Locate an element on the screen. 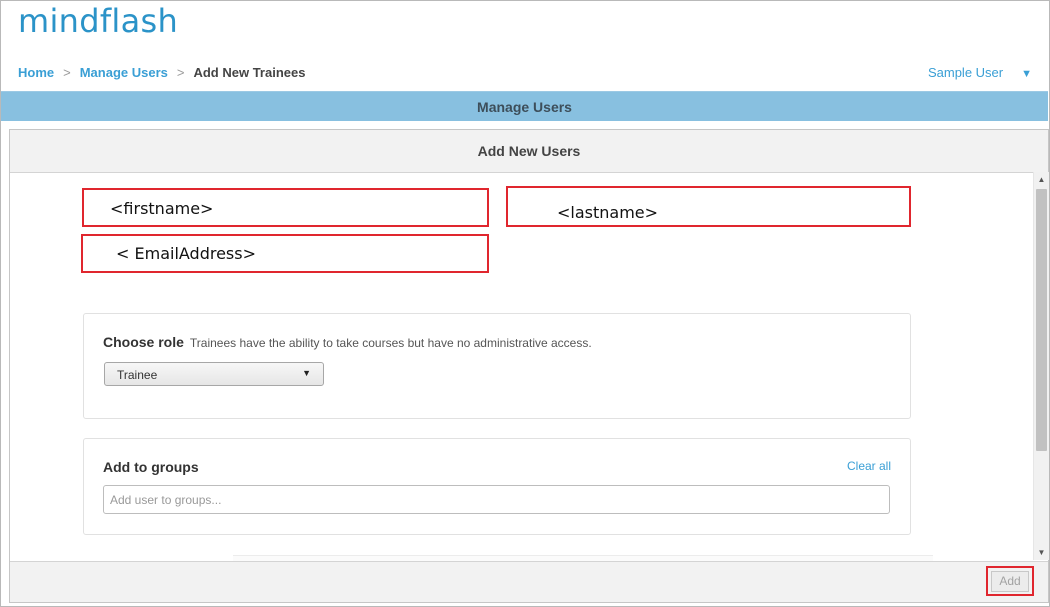 The width and height of the screenshot is (1050, 607). add-button: Add is located at coordinates (1010, 581).